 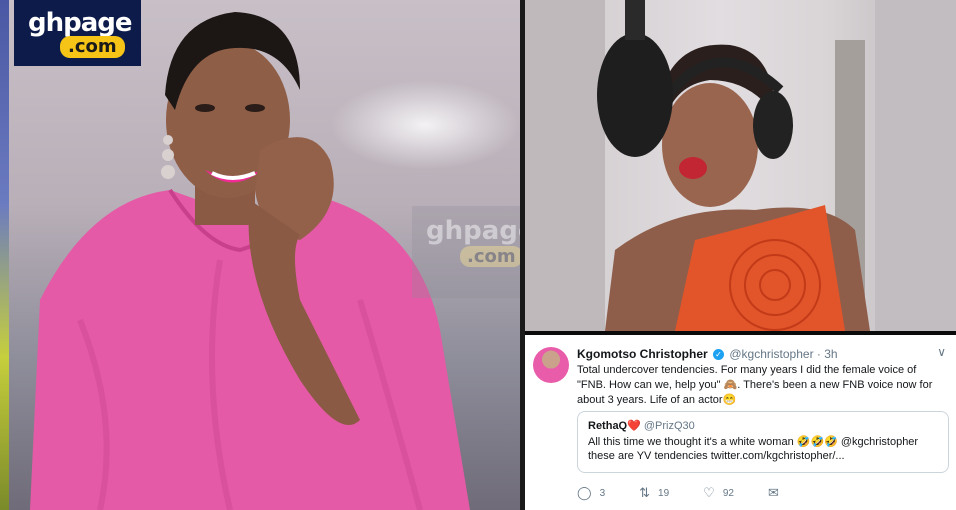 What do you see at coordinates (709, 492) in the screenshot?
I see `like-icon: ♡` at bounding box center [709, 492].